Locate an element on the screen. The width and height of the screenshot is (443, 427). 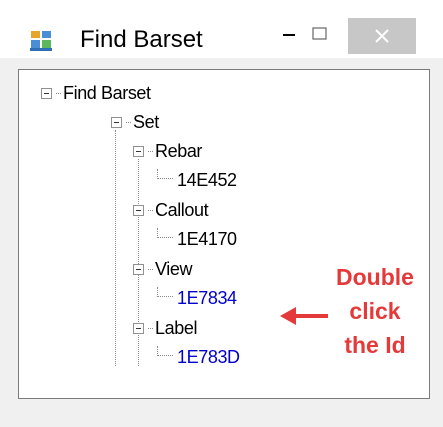
tree-connector-line is located at coordinates (115, 248).